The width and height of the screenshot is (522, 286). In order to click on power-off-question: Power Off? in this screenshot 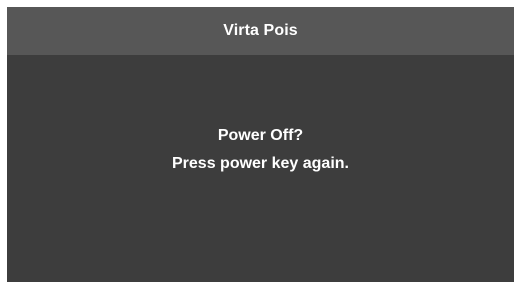, I will do `click(260, 135)`.